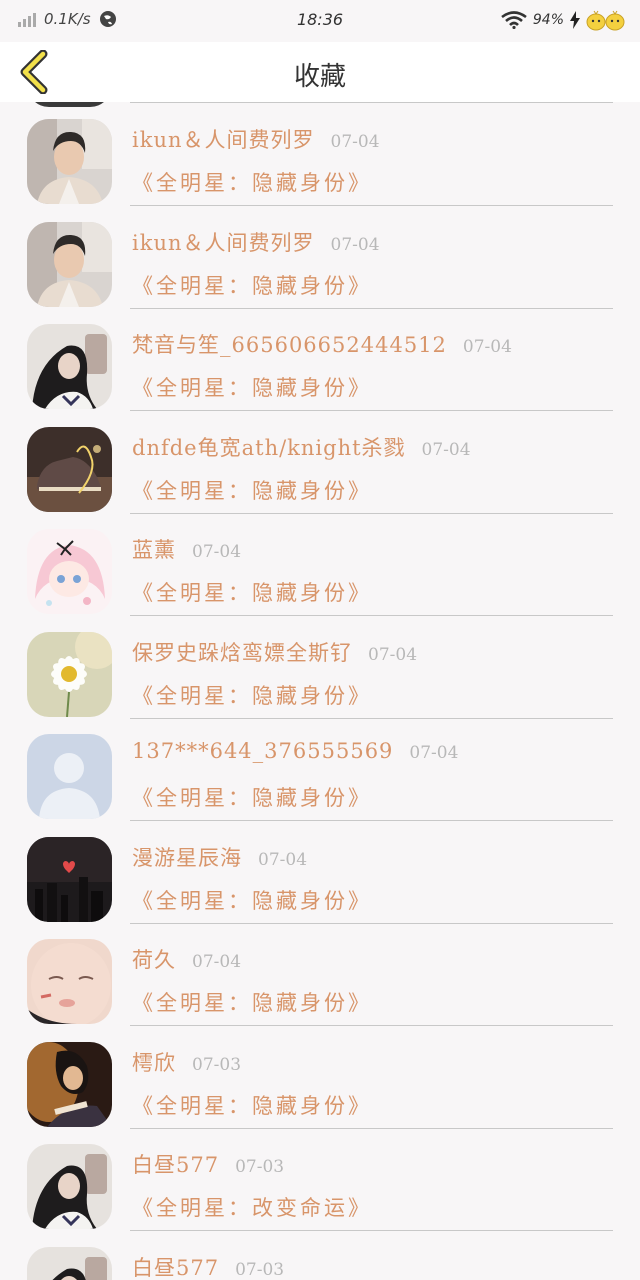 The height and width of the screenshot is (1280, 640). Describe the element at coordinates (575, 20) in the screenshot. I see `charging-bolt-icon` at that location.